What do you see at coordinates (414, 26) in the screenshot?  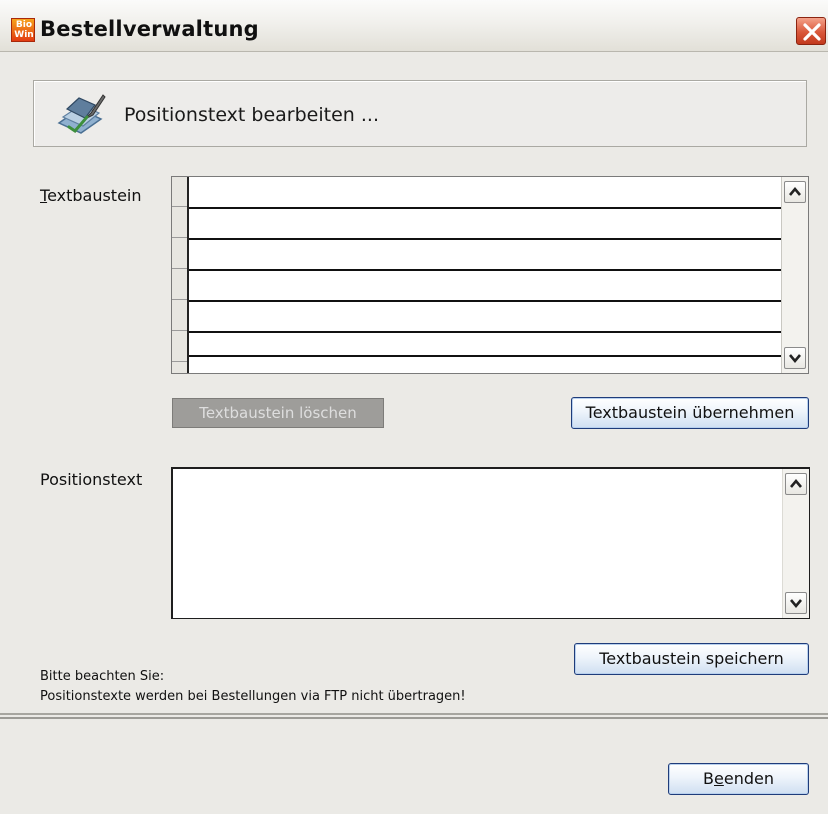 I see `title-bar: Bio Win Bestellverwaltung` at bounding box center [414, 26].